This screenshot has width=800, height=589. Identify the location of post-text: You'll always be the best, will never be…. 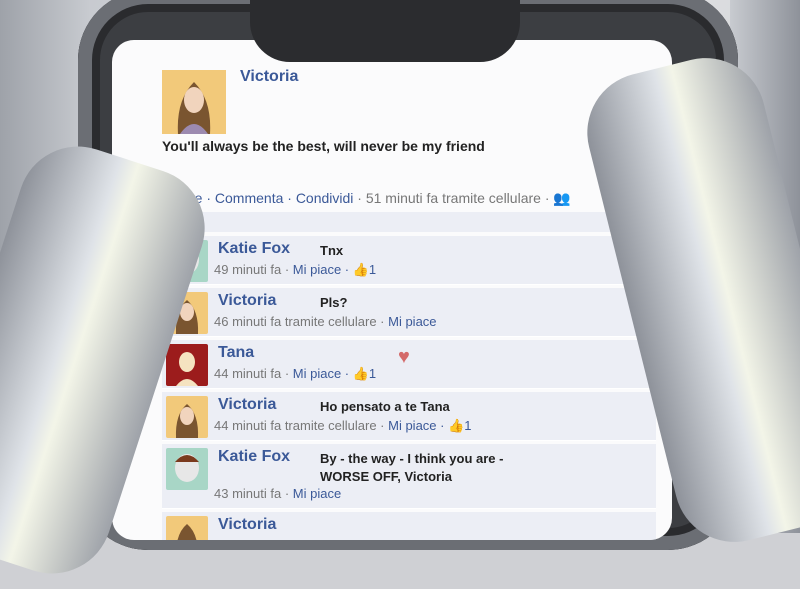
(323, 146).